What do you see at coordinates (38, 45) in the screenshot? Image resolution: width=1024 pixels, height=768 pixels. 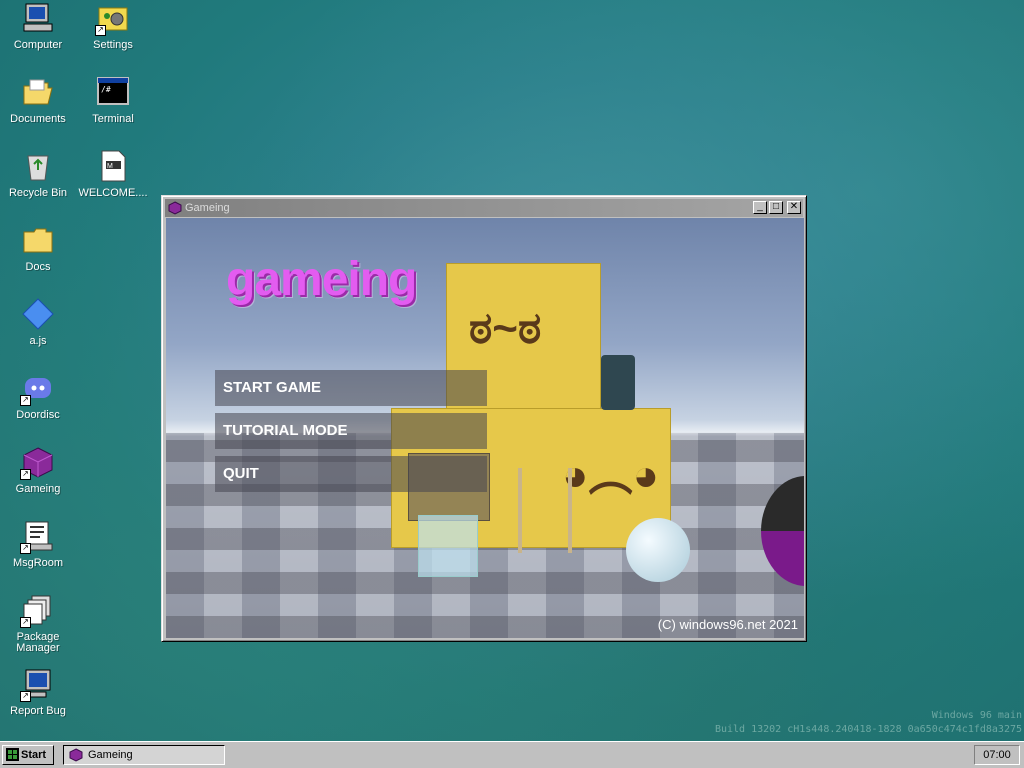 I see `desktop-icon-label: Computer` at bounding box center [38, 45].